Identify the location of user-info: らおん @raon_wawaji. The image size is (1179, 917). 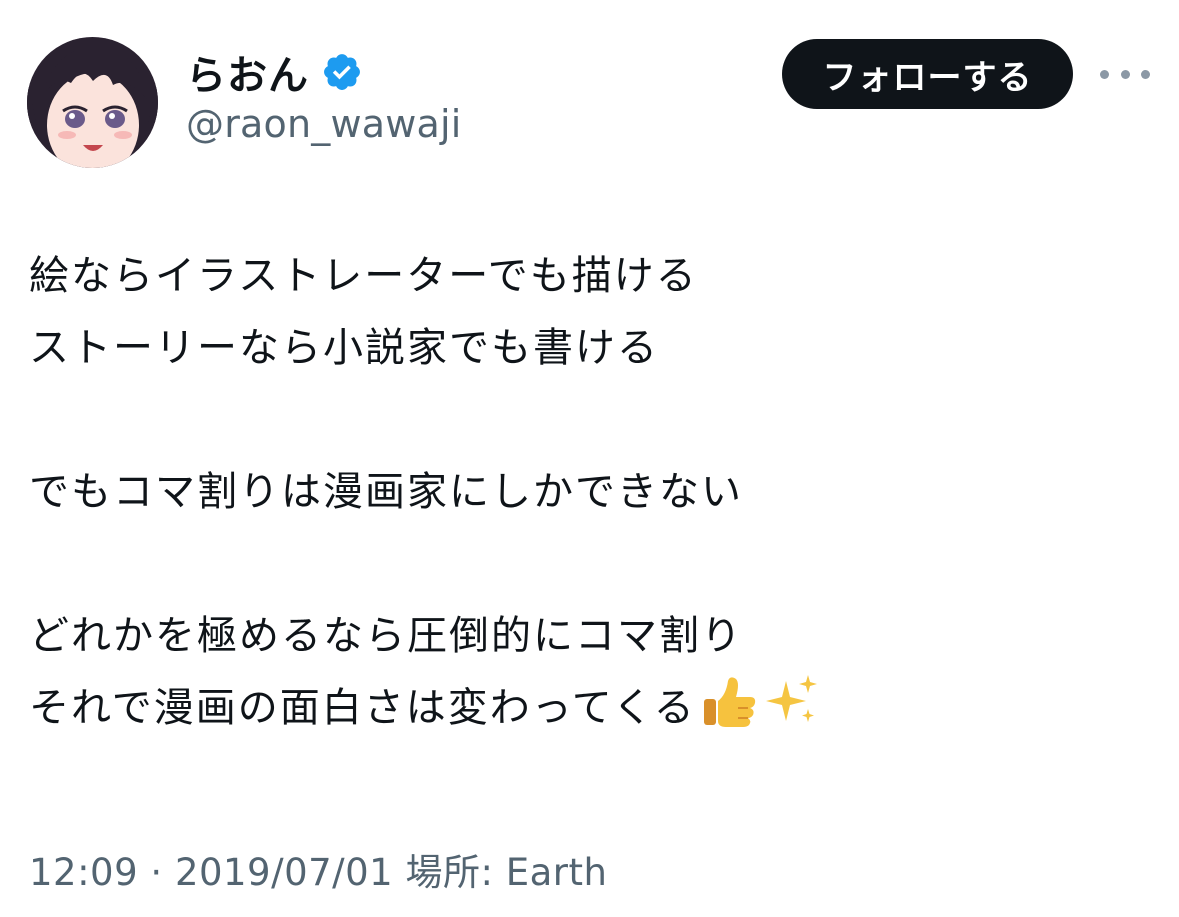
(324, 95).